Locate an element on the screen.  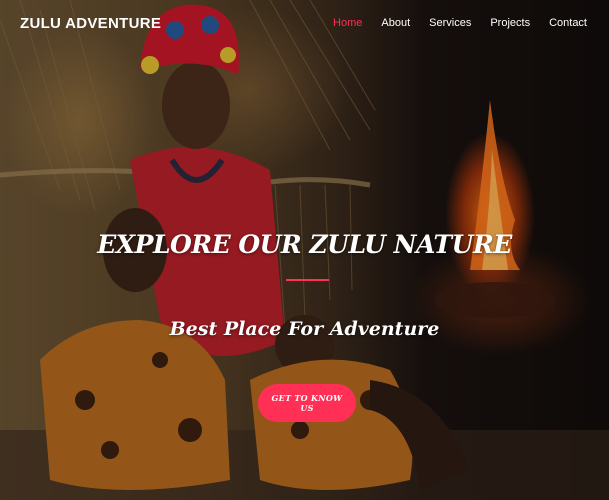
hero-title: EXPLORE OUR ZULU NATURE is located at coordinates (304, 244).